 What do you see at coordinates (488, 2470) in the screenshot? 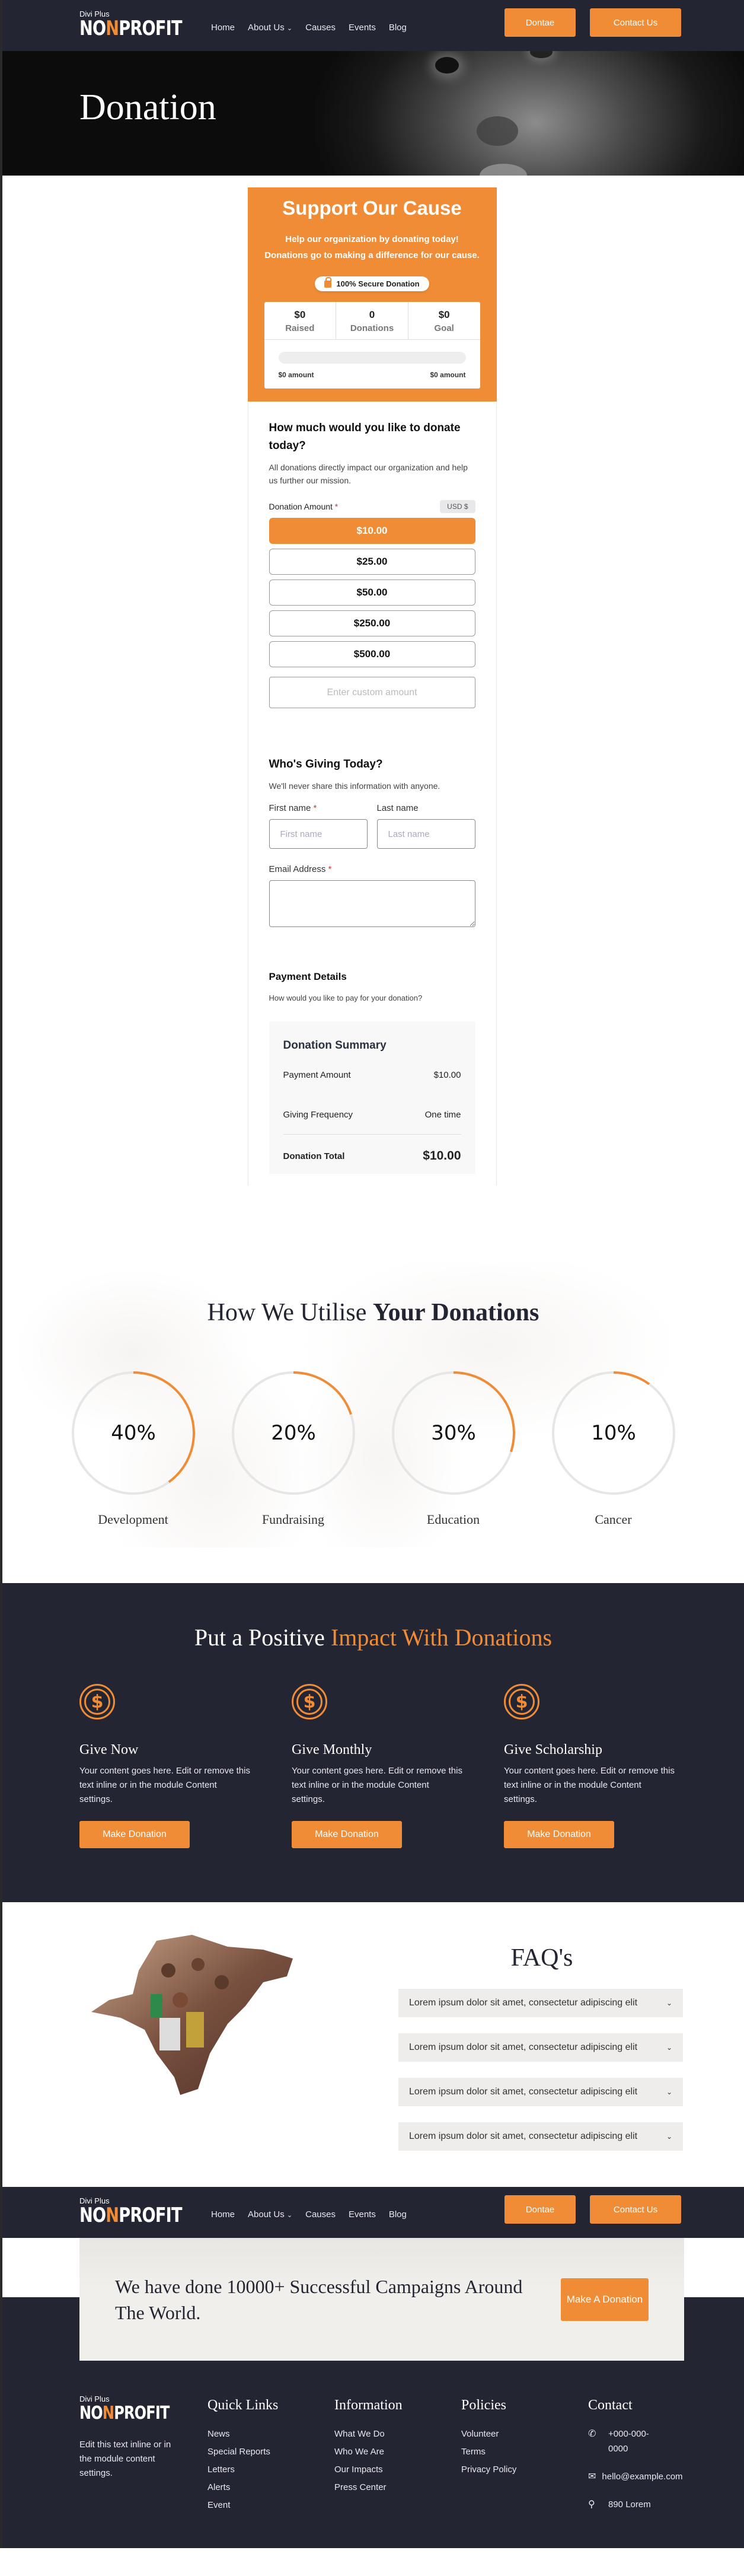
I see `footer-link: Privacy Policy` at bounding box center [488, 2470].